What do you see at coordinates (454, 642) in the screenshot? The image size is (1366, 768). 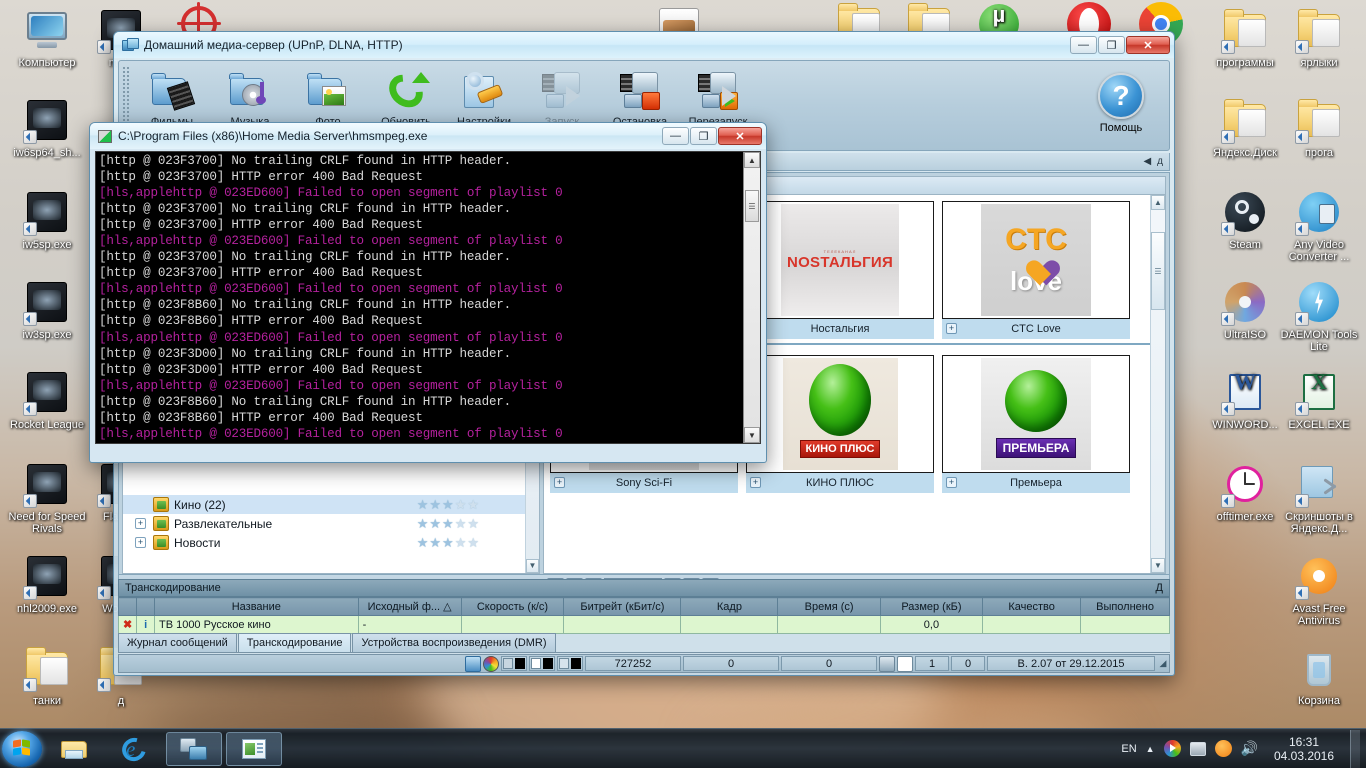 I see `tab-inactive: Устройства воспроизведения (DMR)` at bounding box center [454, 642].